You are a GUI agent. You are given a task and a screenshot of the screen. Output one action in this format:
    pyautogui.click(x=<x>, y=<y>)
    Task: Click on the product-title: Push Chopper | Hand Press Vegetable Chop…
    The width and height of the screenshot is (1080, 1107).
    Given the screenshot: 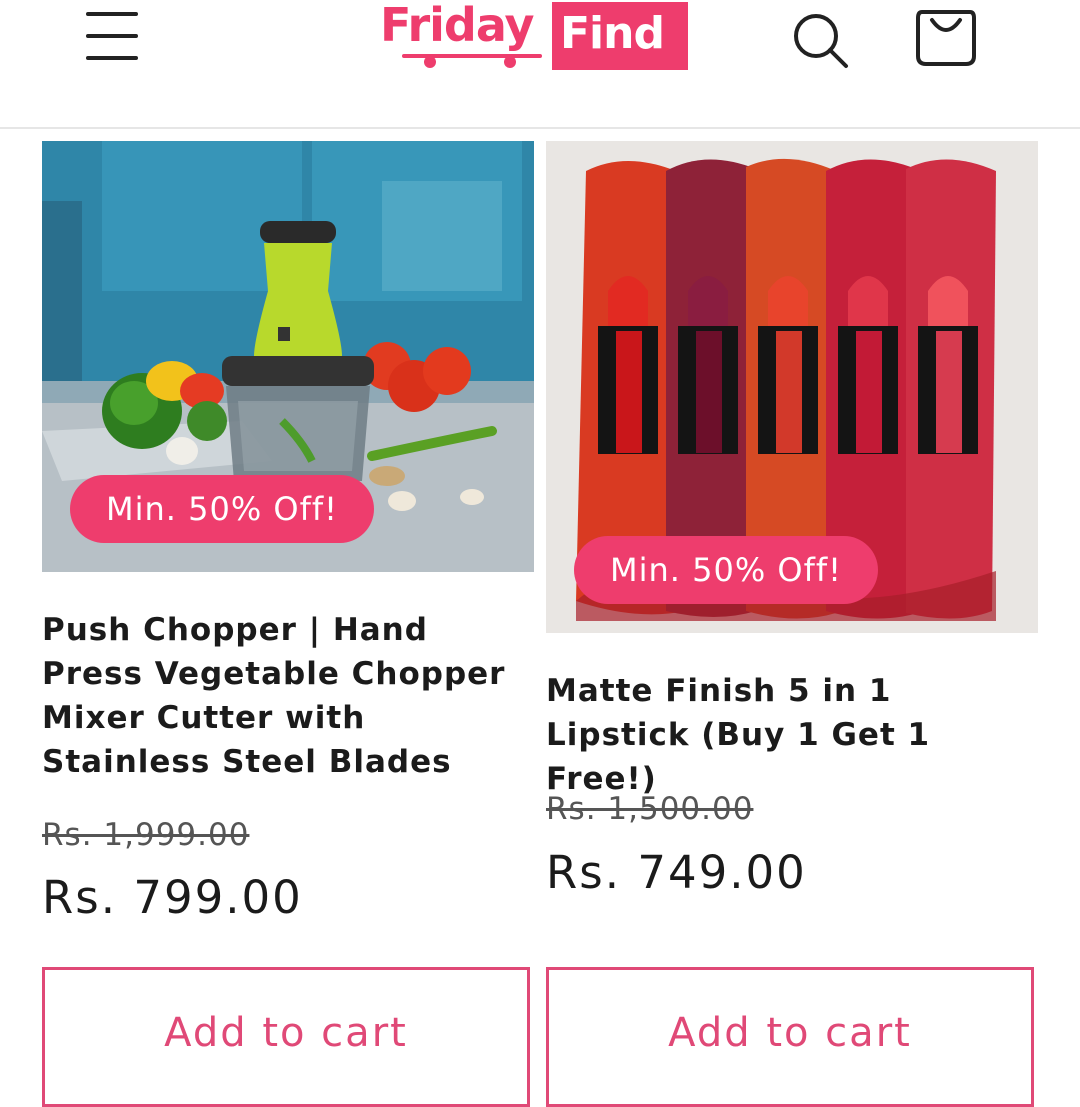 What is the action you would take?
    pyautogui.click(x=288, y=696)
    